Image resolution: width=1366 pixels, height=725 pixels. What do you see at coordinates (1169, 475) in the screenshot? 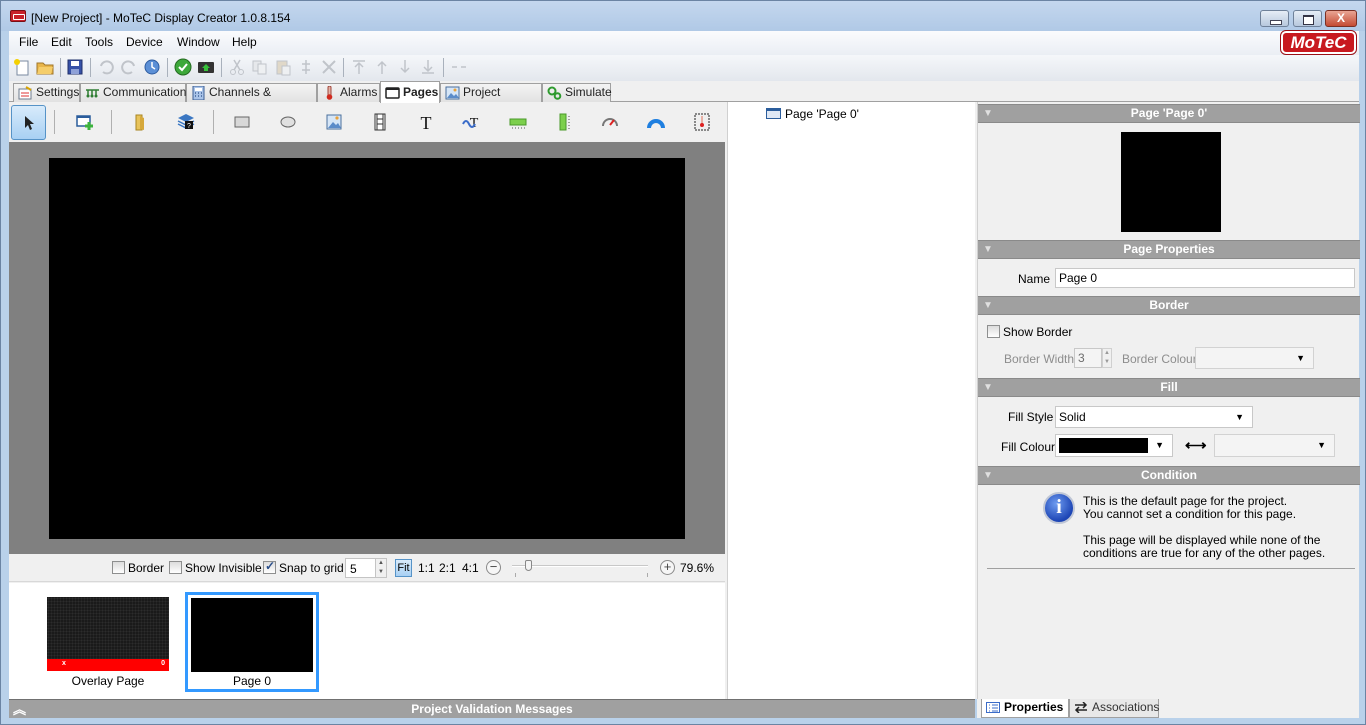
I see `section-condition: ▼ Condition` at bounding box center [1169, 475].